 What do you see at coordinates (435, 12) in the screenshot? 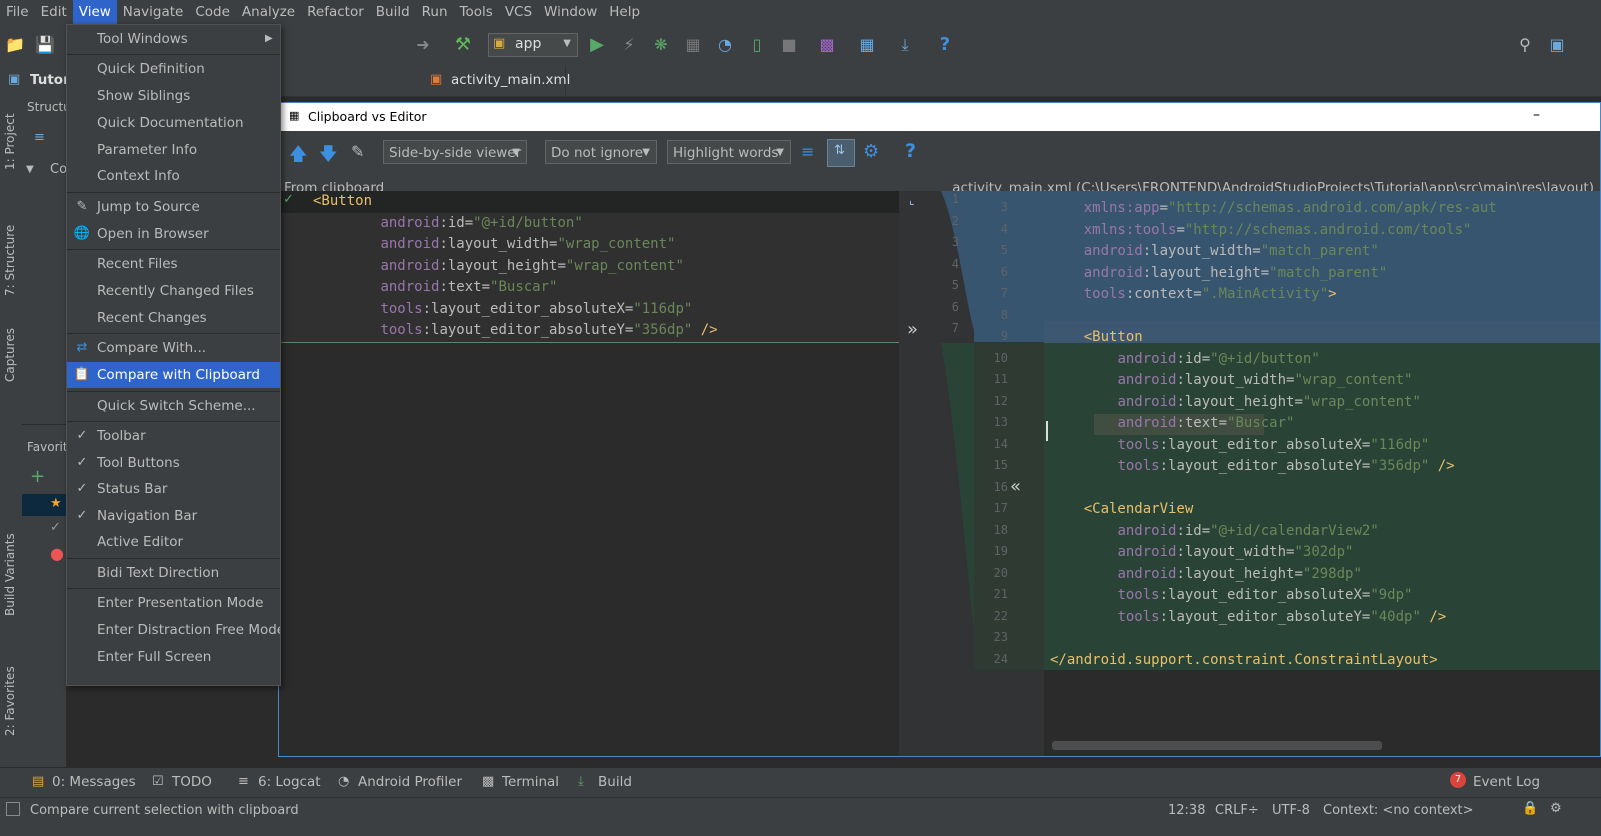
I see `menu-run: Run` at bounding box center [435, 12].